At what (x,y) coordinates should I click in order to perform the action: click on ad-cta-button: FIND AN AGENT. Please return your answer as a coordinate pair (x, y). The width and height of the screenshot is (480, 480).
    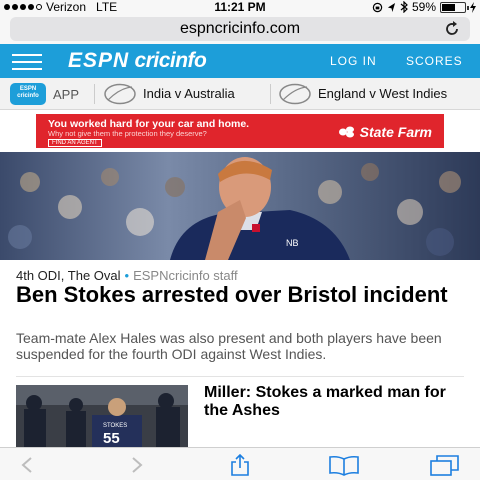
    Looking at the image, I should click on (75, 143).